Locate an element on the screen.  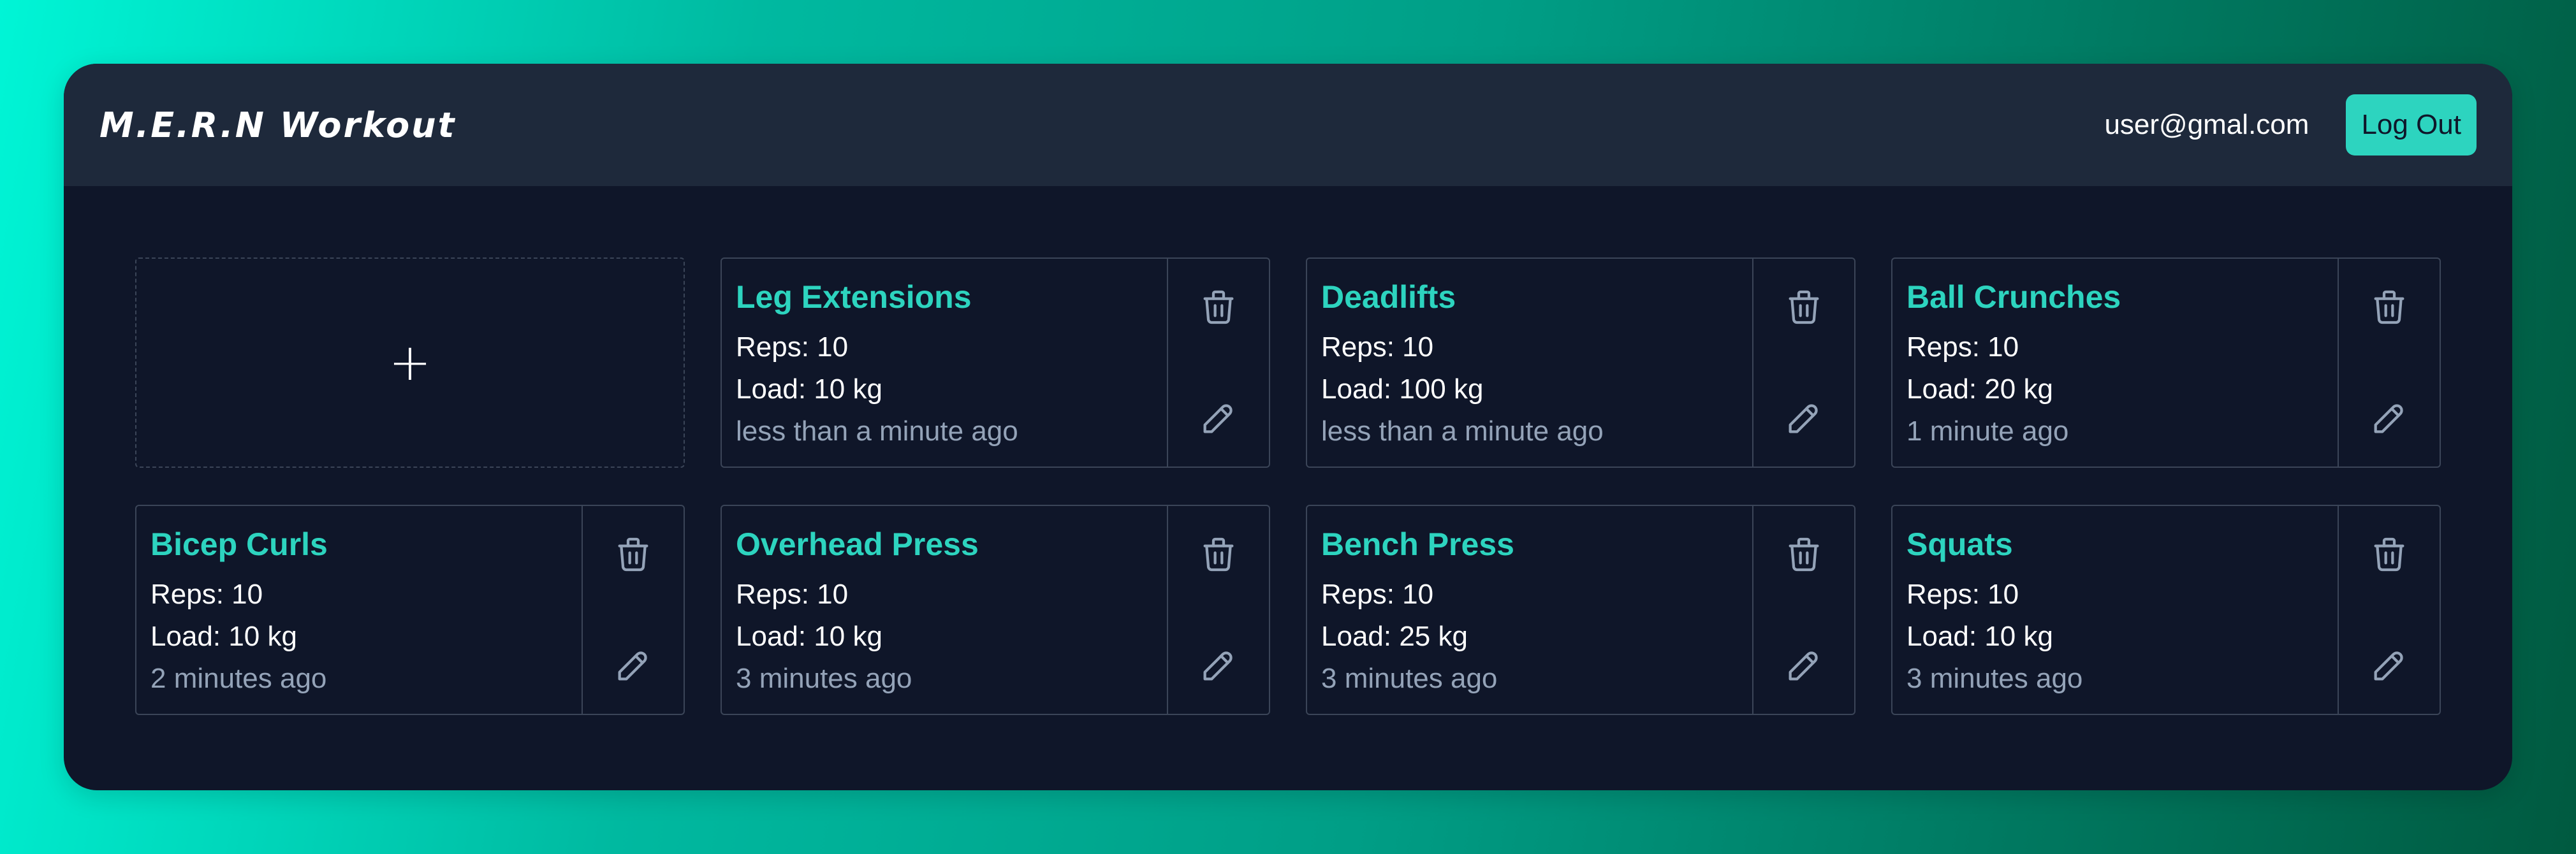
nav-right: user@gmal.com Log Out is located at coordinates (2290, 125).